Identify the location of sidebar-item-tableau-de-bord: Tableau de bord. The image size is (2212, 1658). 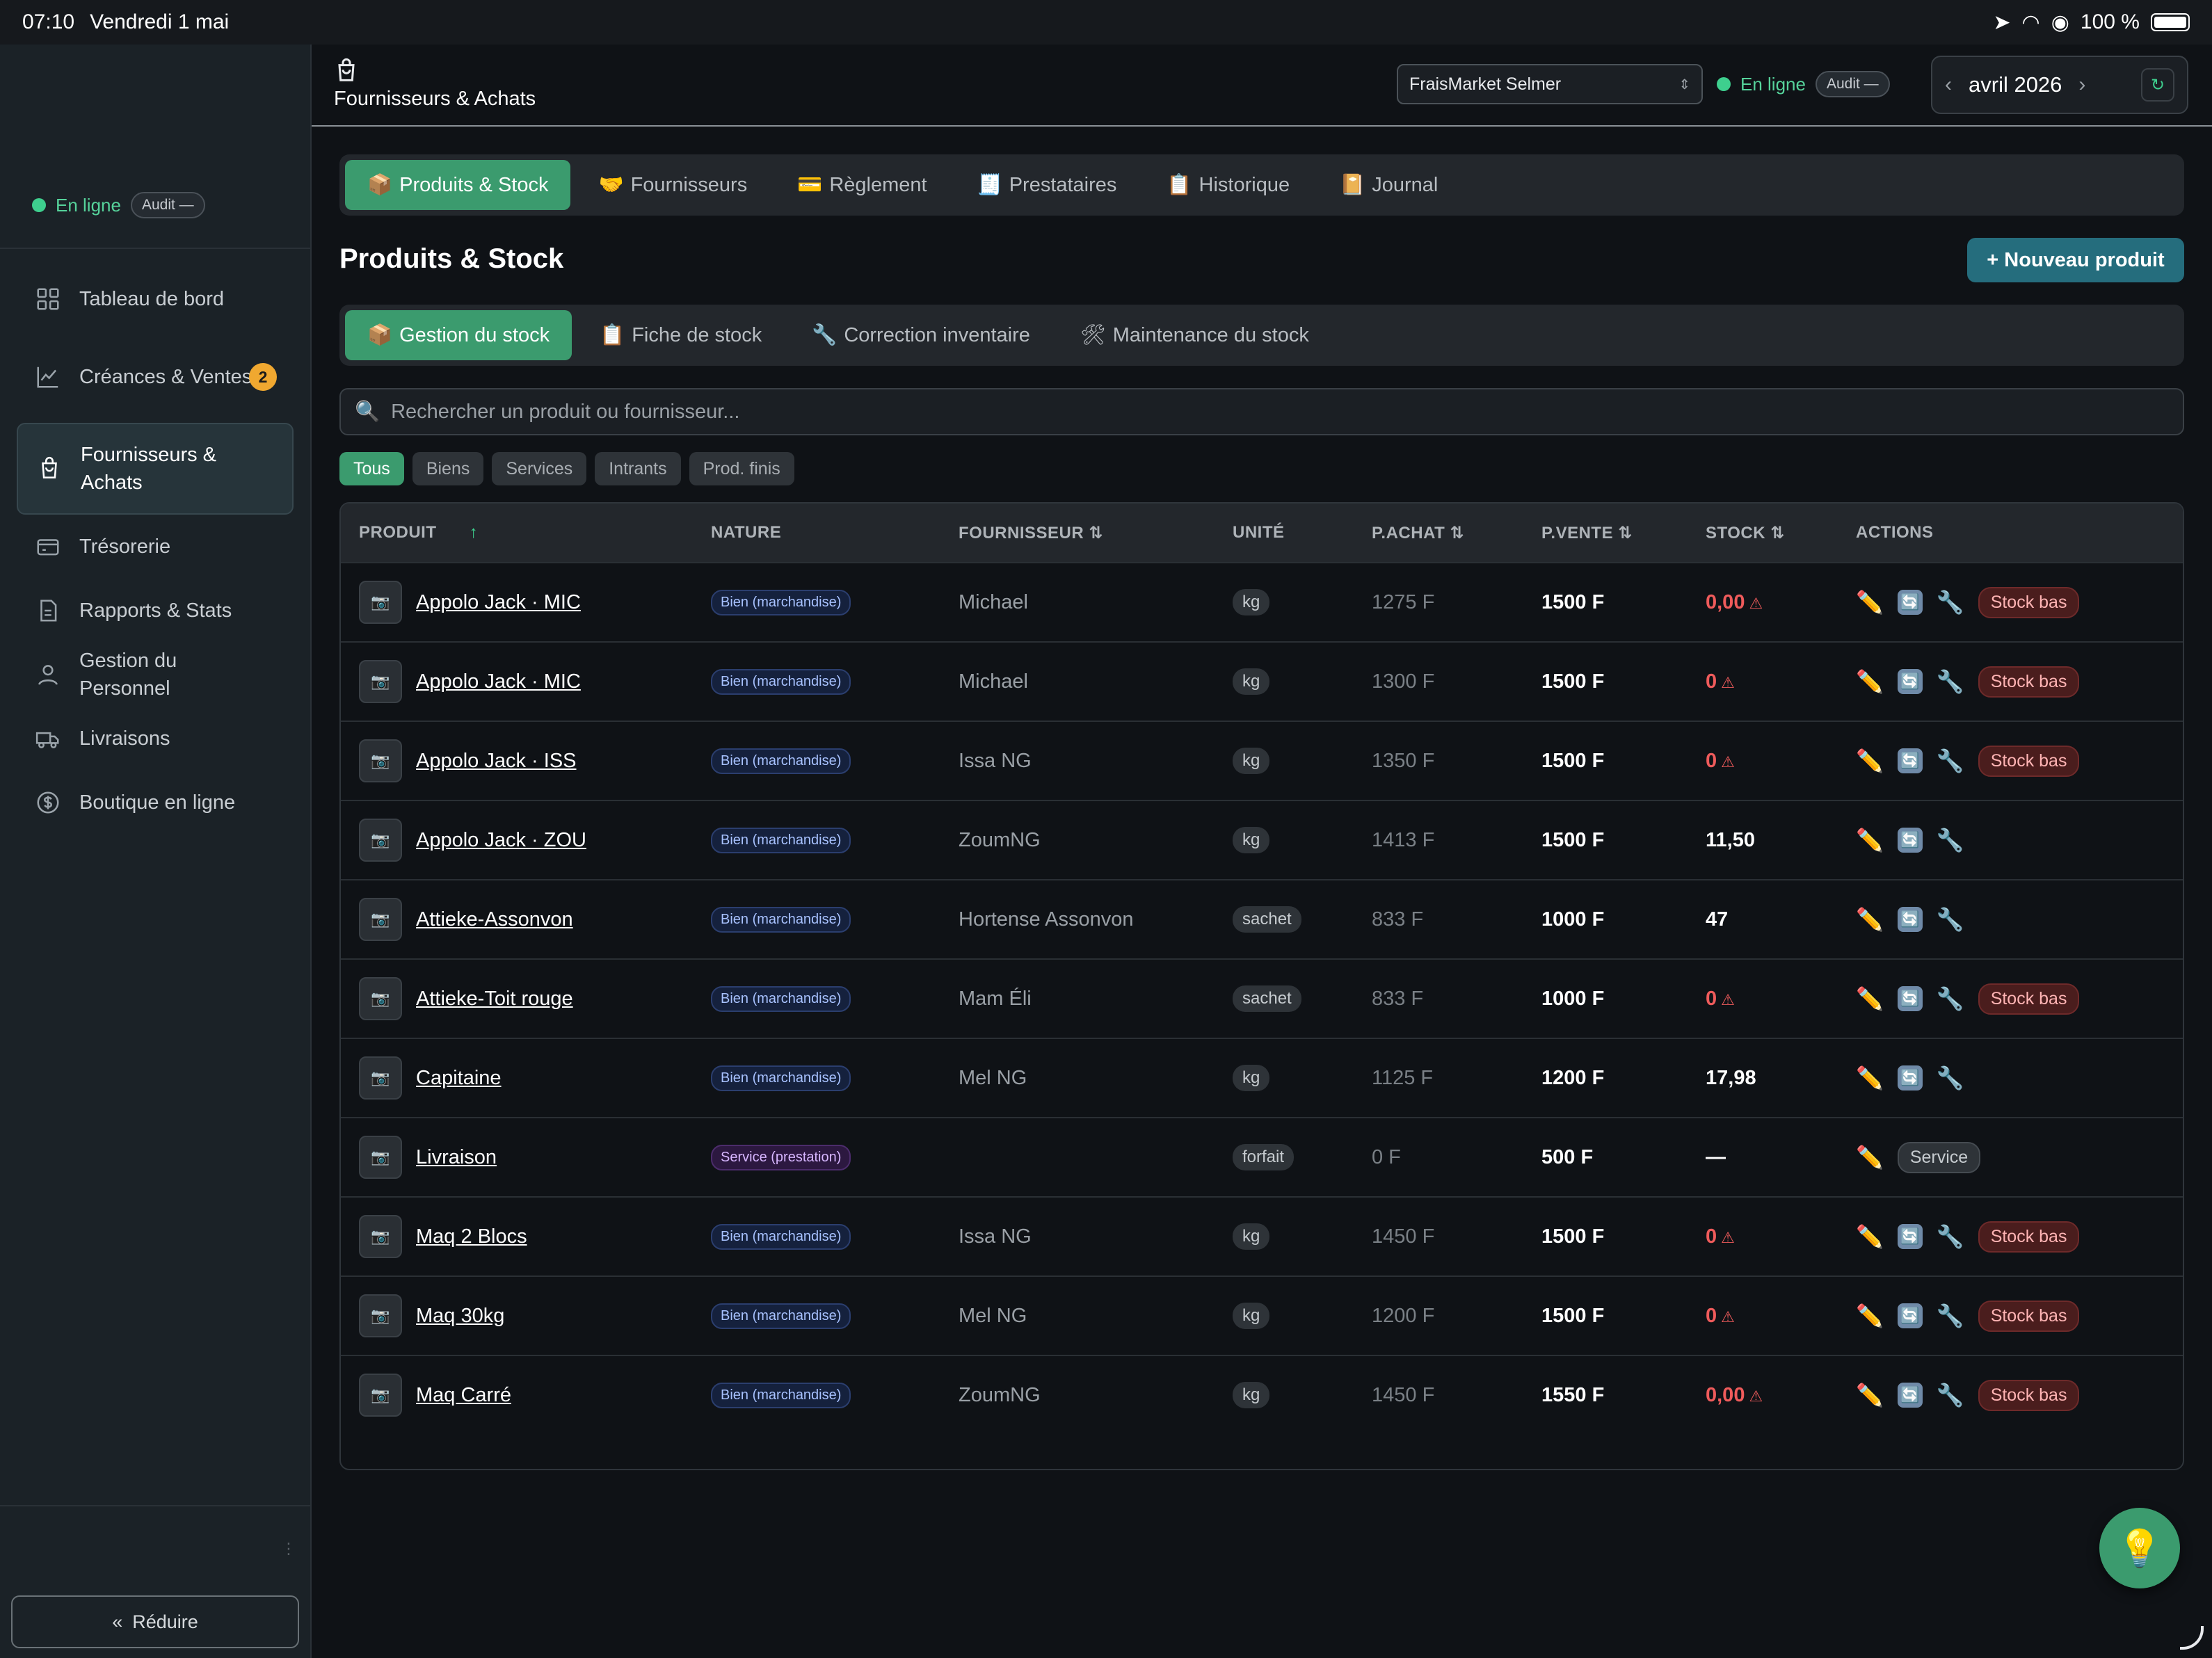
(155, 299).